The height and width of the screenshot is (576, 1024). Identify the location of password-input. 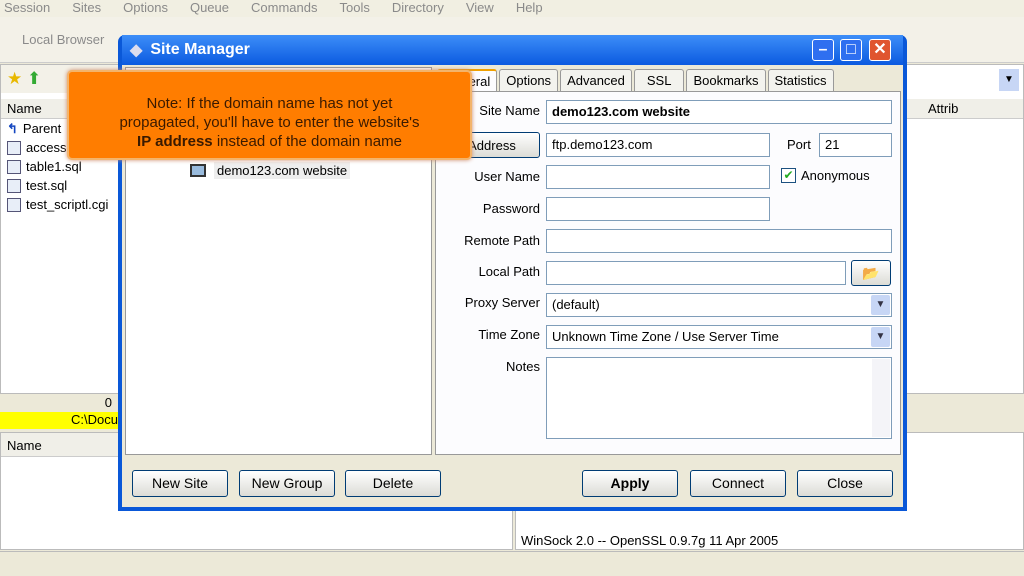
(658, 209).